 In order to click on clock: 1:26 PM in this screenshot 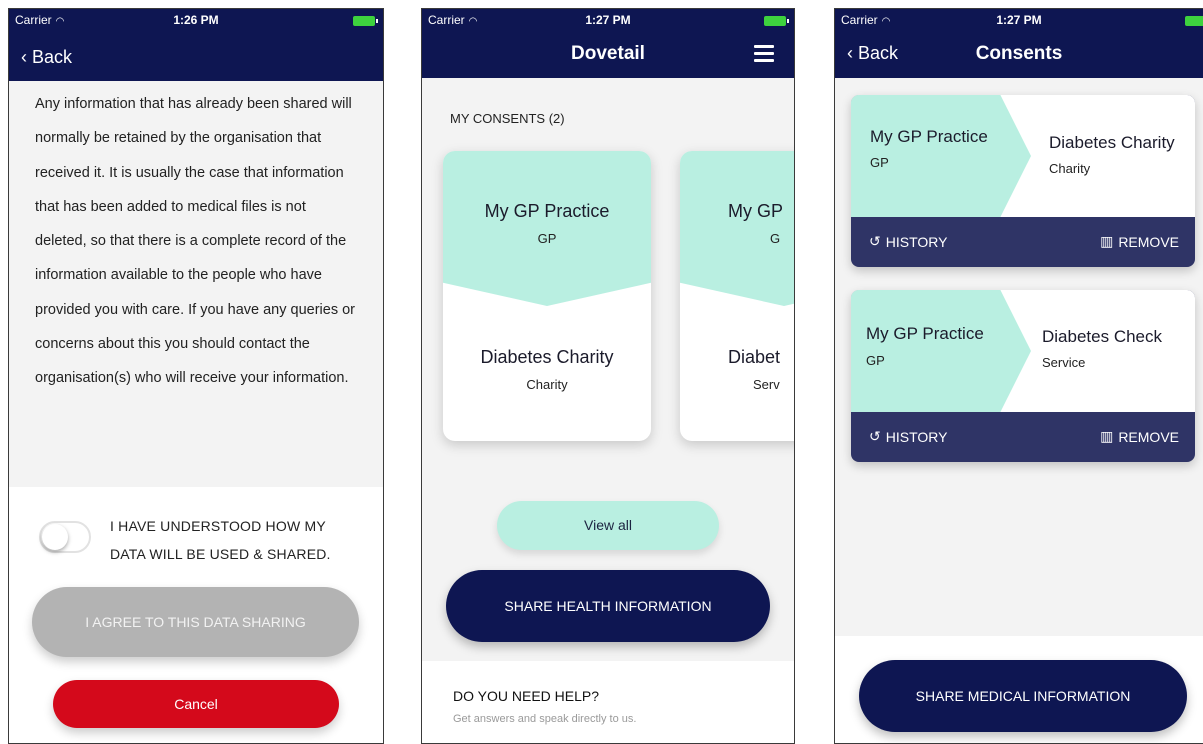, I will do `click(196, 20)`.